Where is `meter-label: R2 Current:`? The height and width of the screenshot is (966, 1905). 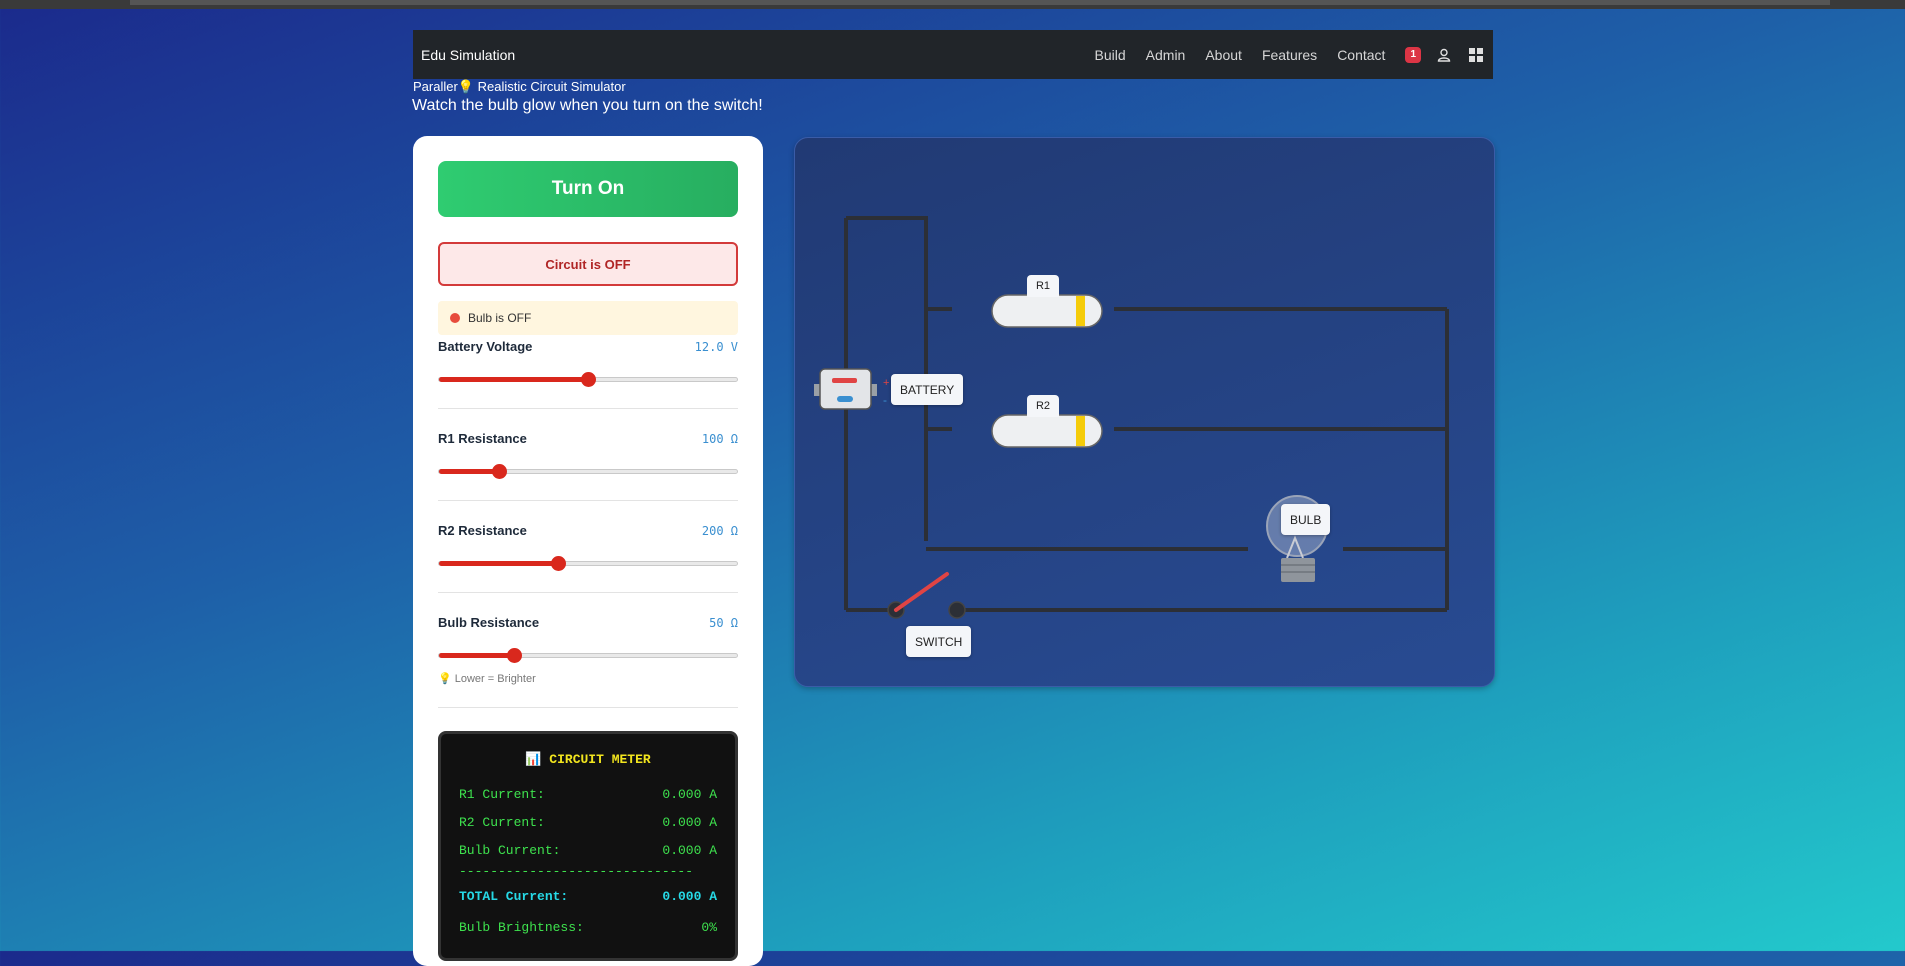
meter-label: R2 Current: is located at coordinates (502, 822).